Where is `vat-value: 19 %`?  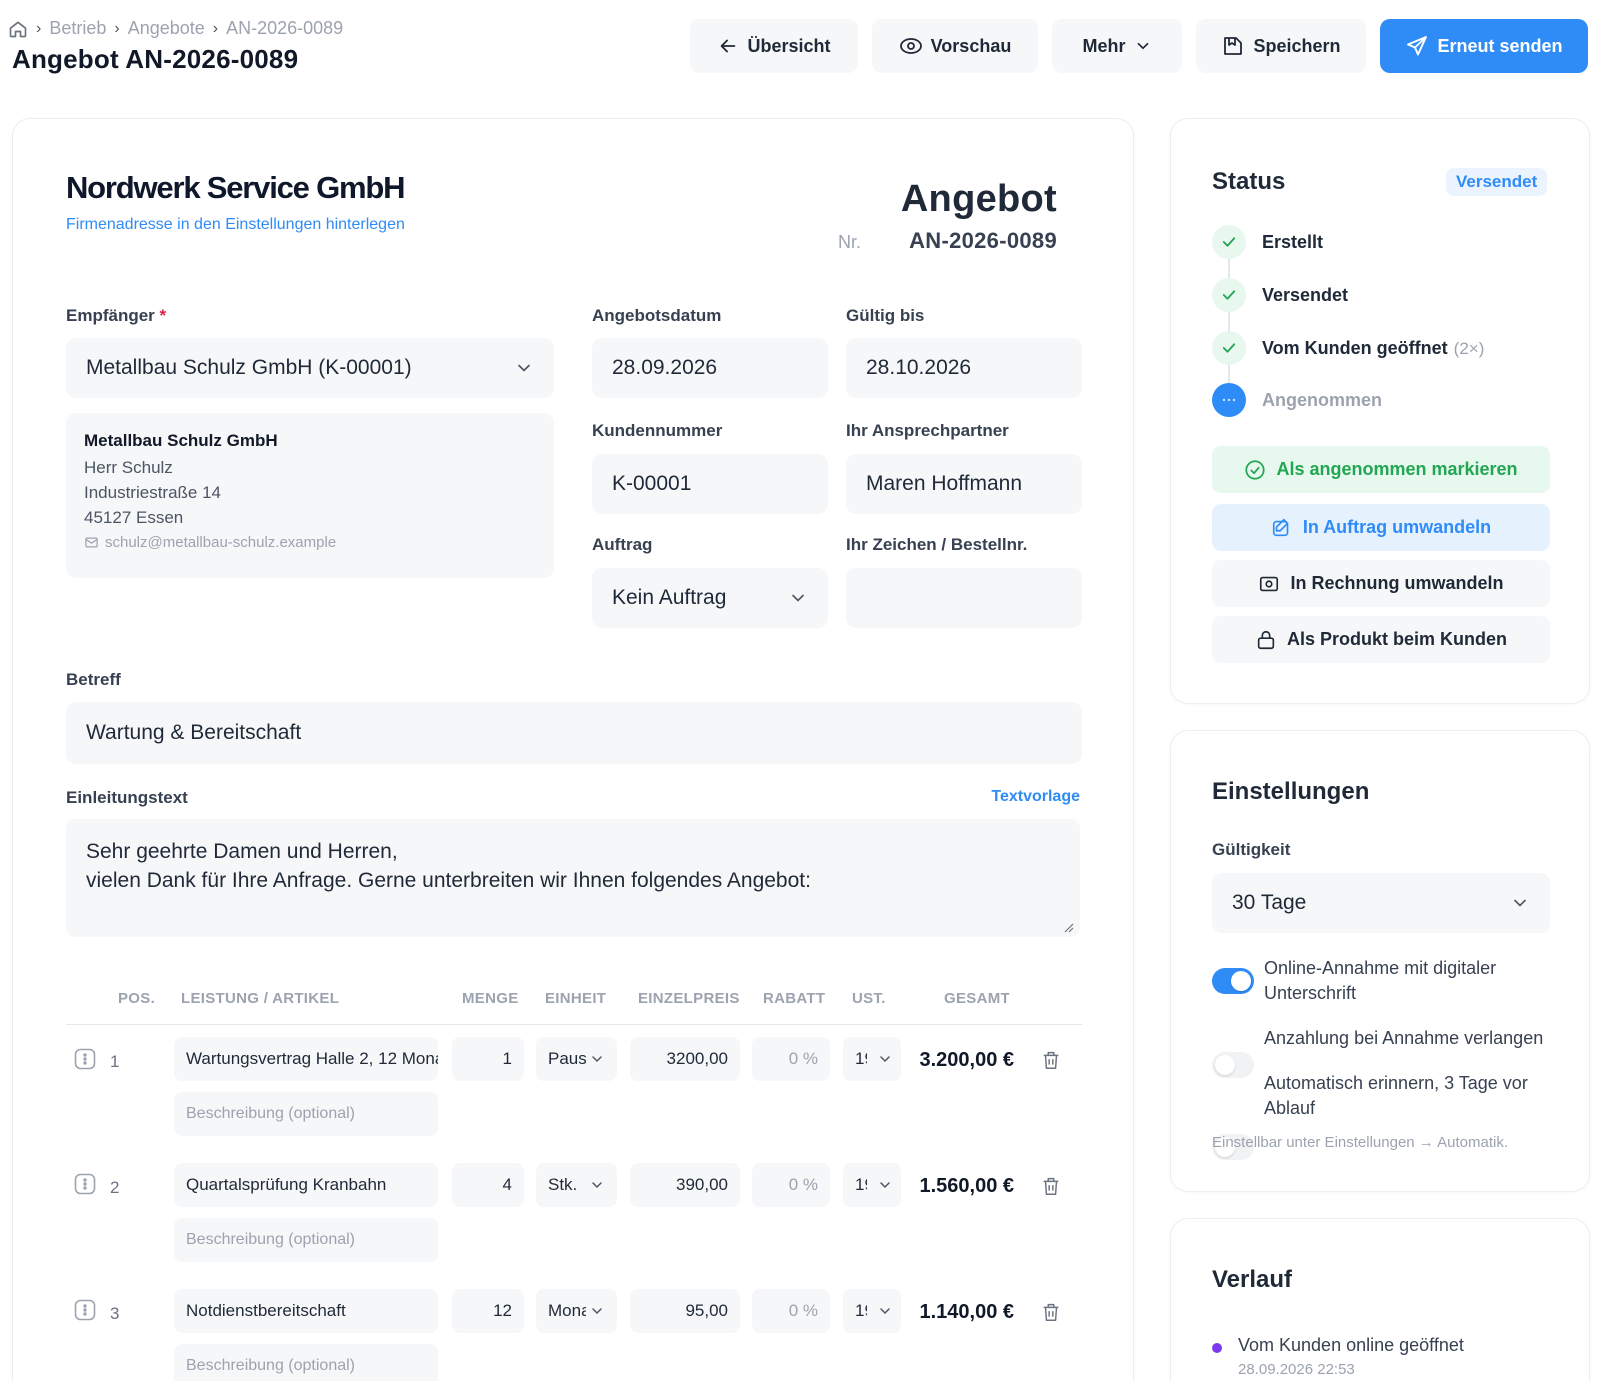 vat-value: 19 % is located at coordinates (861, 1184).